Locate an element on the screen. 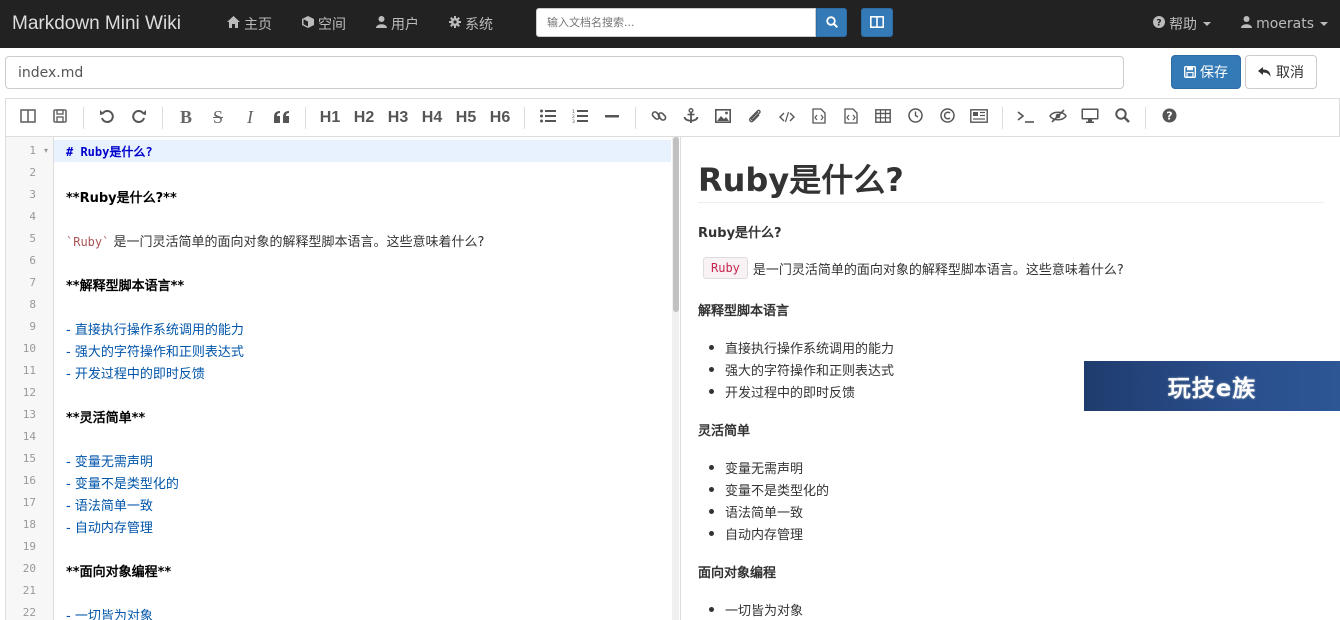  cancel-button: 取消 is located at coordinates (1281, 72).